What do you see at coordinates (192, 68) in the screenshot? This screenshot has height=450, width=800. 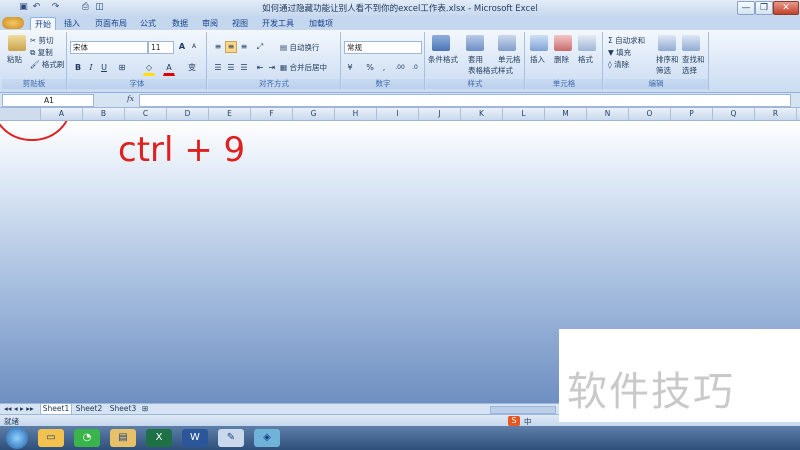 I see `phonetic-button: 变` at bounding box center [192, 68].